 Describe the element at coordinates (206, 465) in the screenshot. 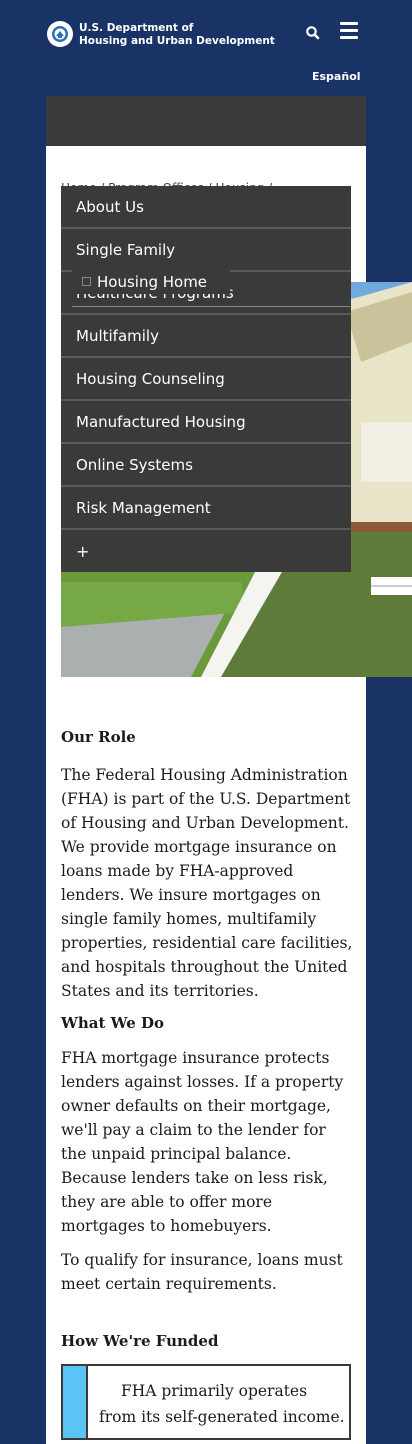

I see `menu-item-online-systems: Online Systems` at that location.